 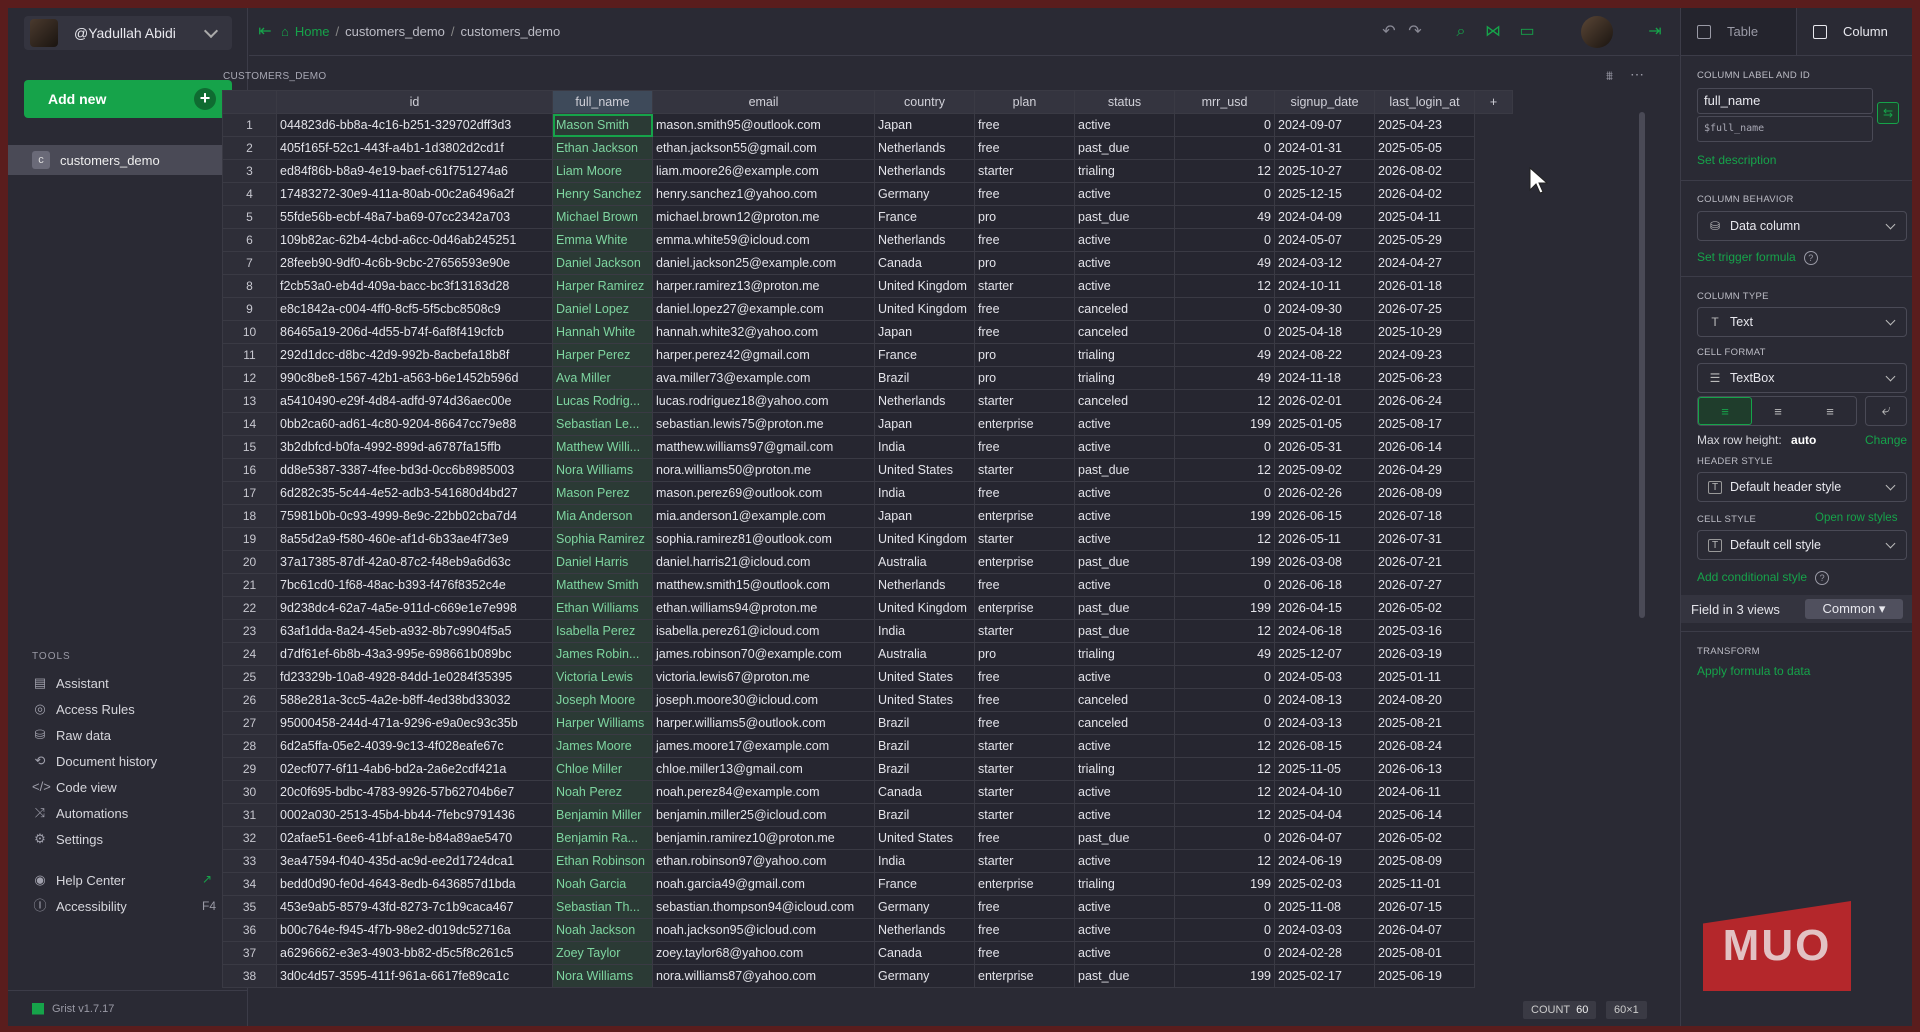 I want to click on cell-country: Netherlands, so click(x=924, y=148).